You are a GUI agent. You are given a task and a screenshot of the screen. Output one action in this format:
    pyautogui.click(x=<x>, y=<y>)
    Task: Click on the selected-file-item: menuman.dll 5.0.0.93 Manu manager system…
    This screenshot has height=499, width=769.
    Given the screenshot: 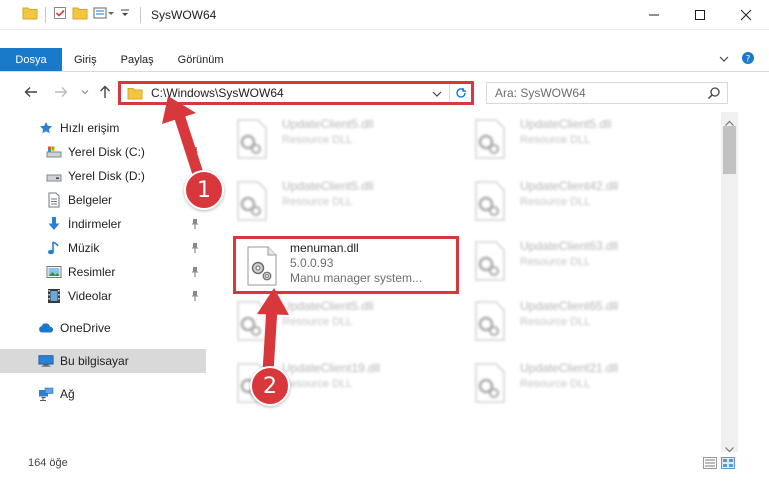 What is the action you would take?
    pyautogui.click(x=346, y=265)
    